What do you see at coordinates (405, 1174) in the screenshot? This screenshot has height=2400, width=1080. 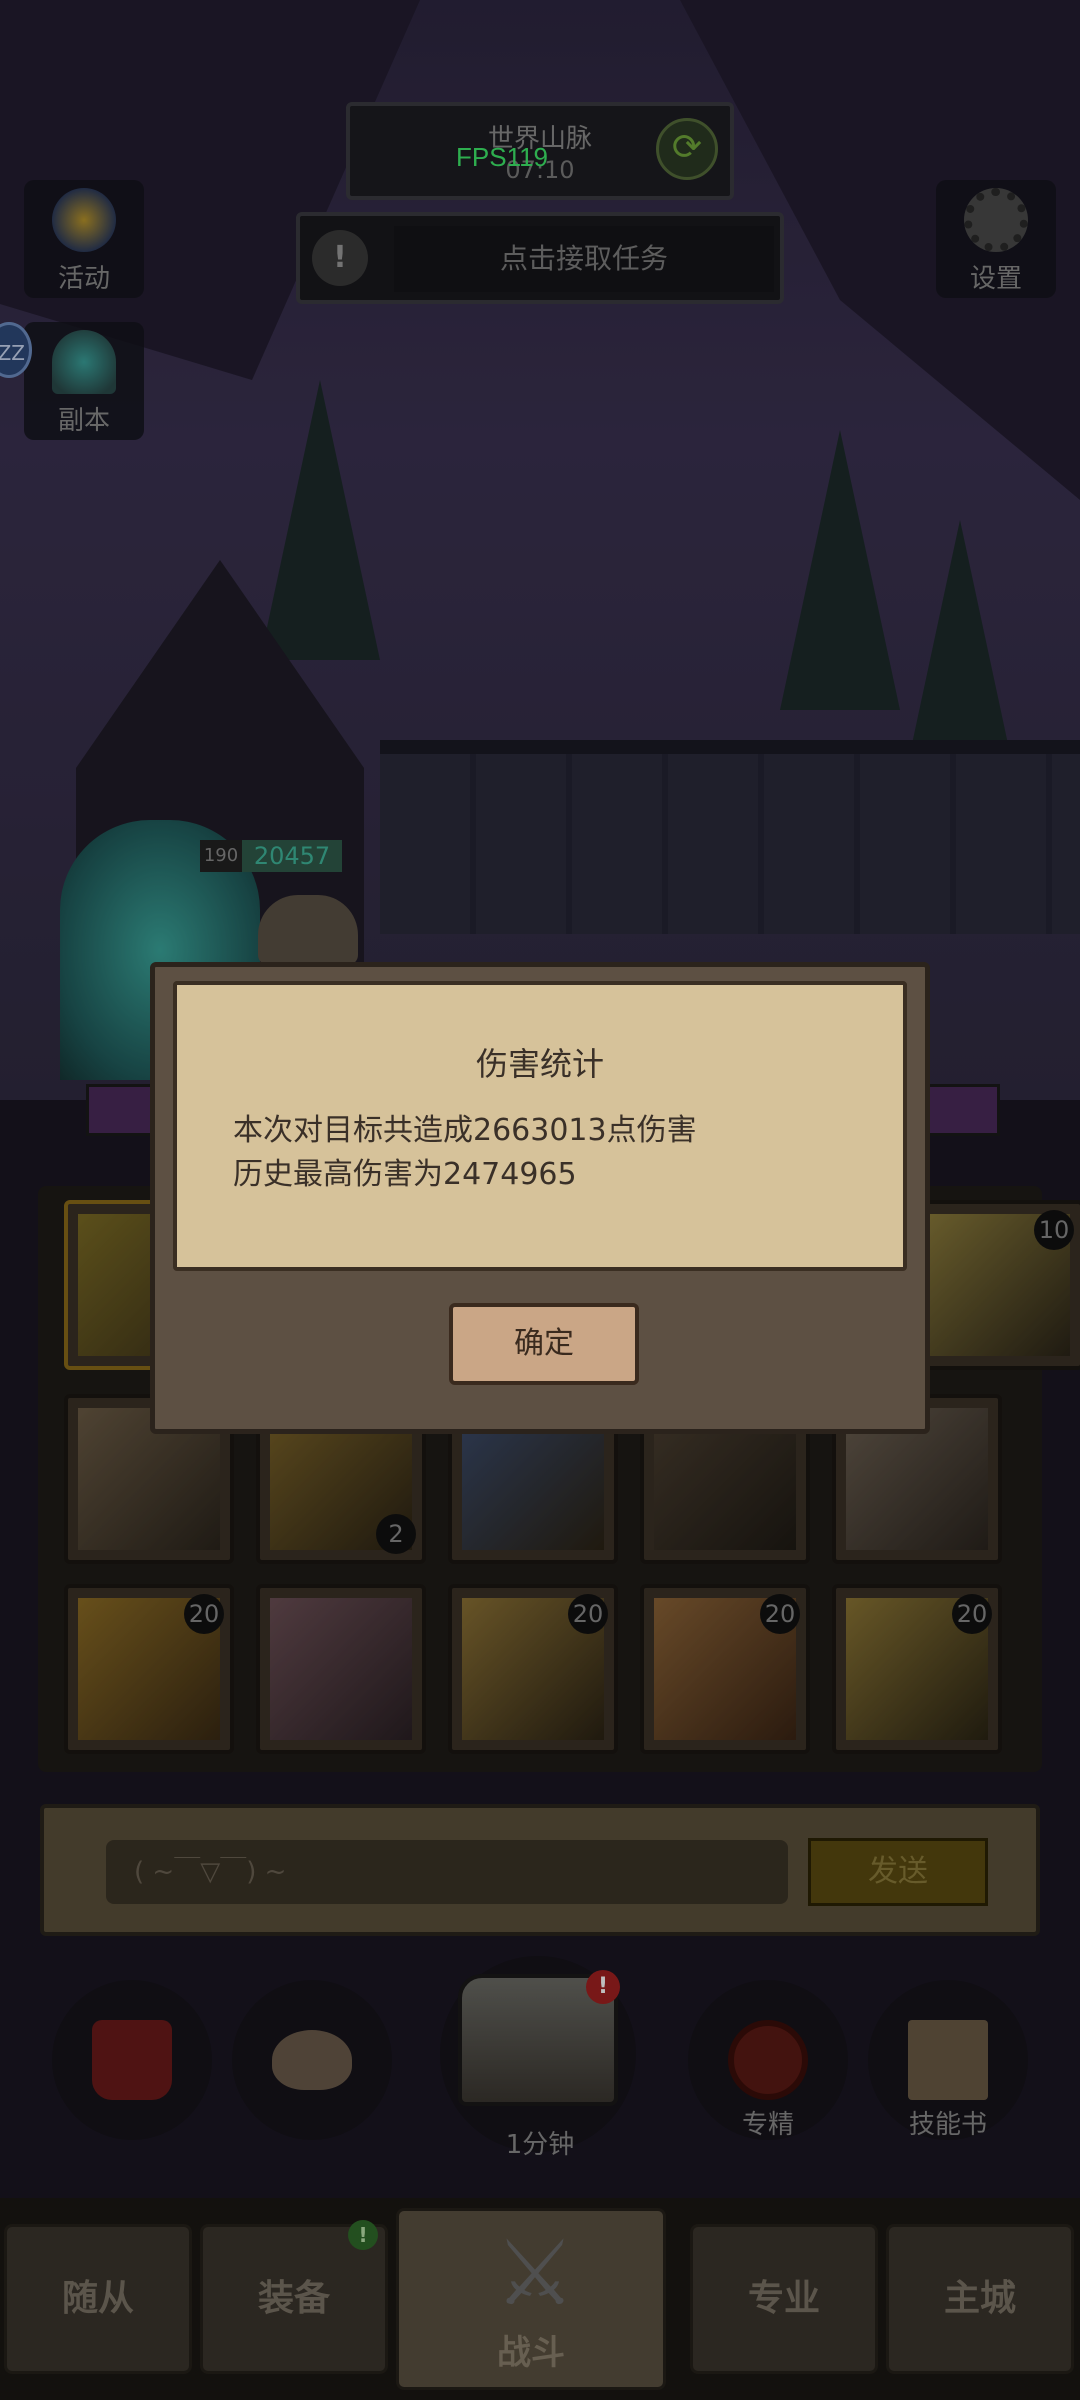 I see `damage-record: 历史最高伤害为2474965` at bounding box center [405, 1174].